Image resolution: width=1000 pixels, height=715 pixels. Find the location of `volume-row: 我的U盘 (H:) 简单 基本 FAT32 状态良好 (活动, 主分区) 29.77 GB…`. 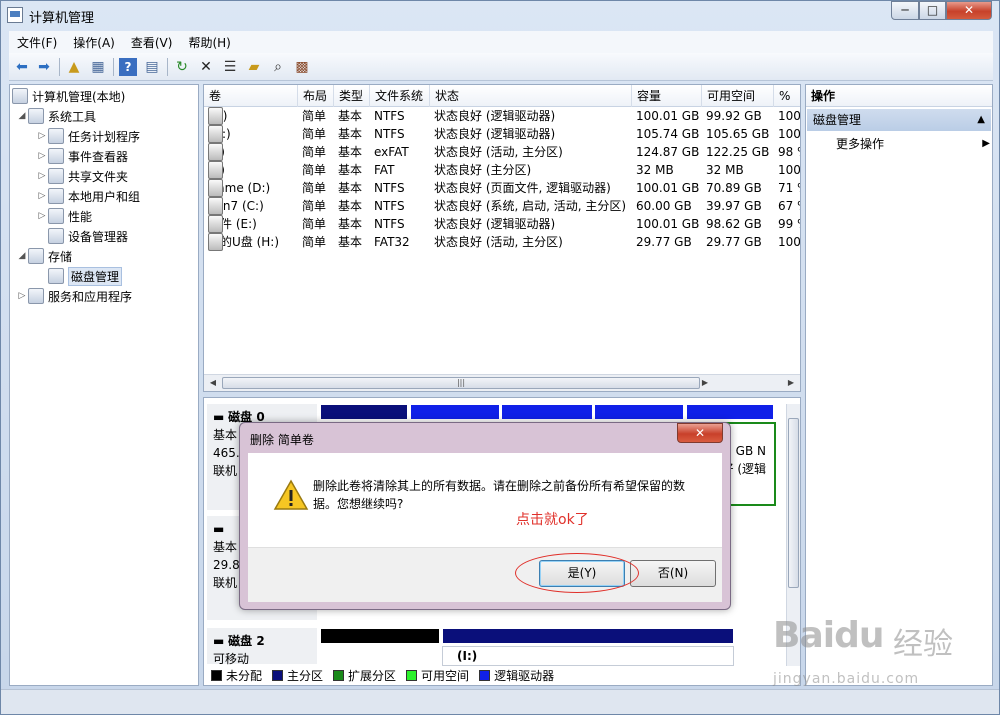

volume-row: 我的U盘 (H:) 简单 基本 FAT32 状态良好 (活动, 主分区) 29.77 GB… is located at coordinates (502, 242).